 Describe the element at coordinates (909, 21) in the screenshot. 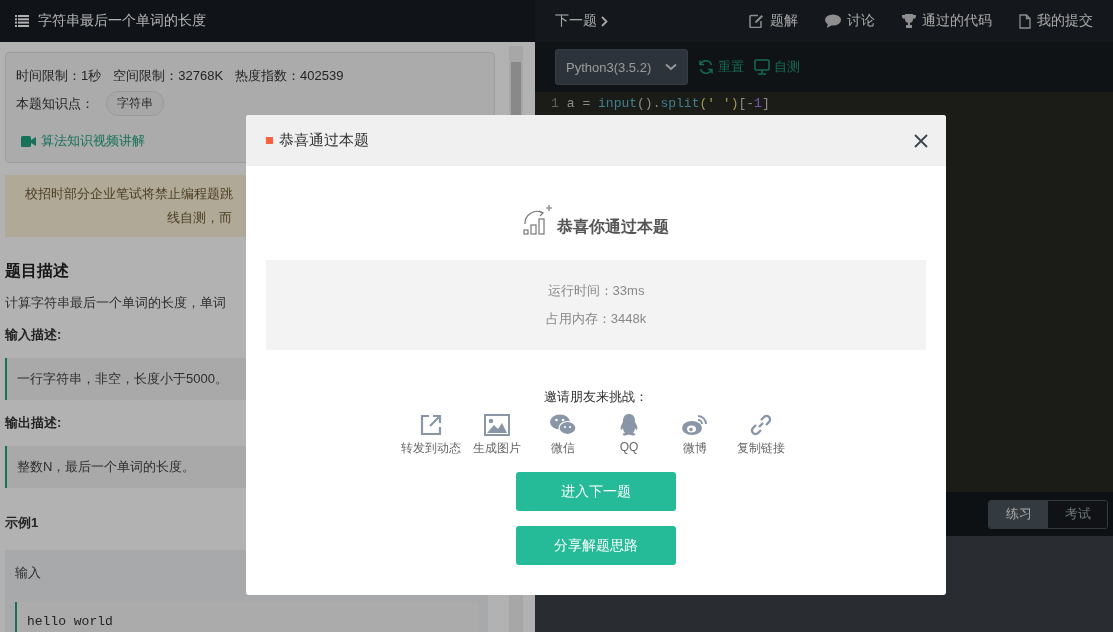

I see `trophy-icon` at that location.